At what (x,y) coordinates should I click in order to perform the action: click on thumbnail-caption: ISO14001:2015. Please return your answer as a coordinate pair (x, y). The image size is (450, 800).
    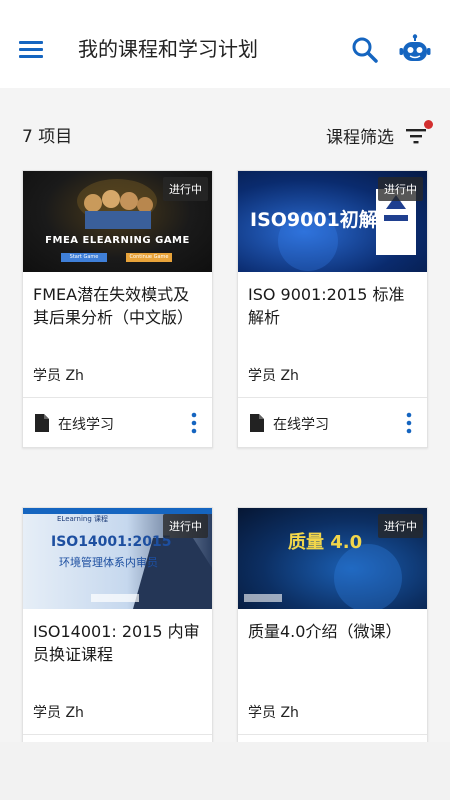
    Looking at the image, I should click on (111, 542).